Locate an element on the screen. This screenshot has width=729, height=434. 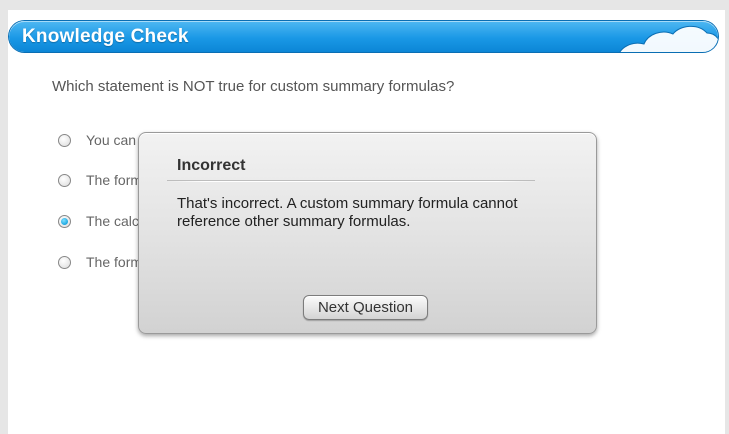
header-bar: Knowledge Check is located at coordinates (363, 36).